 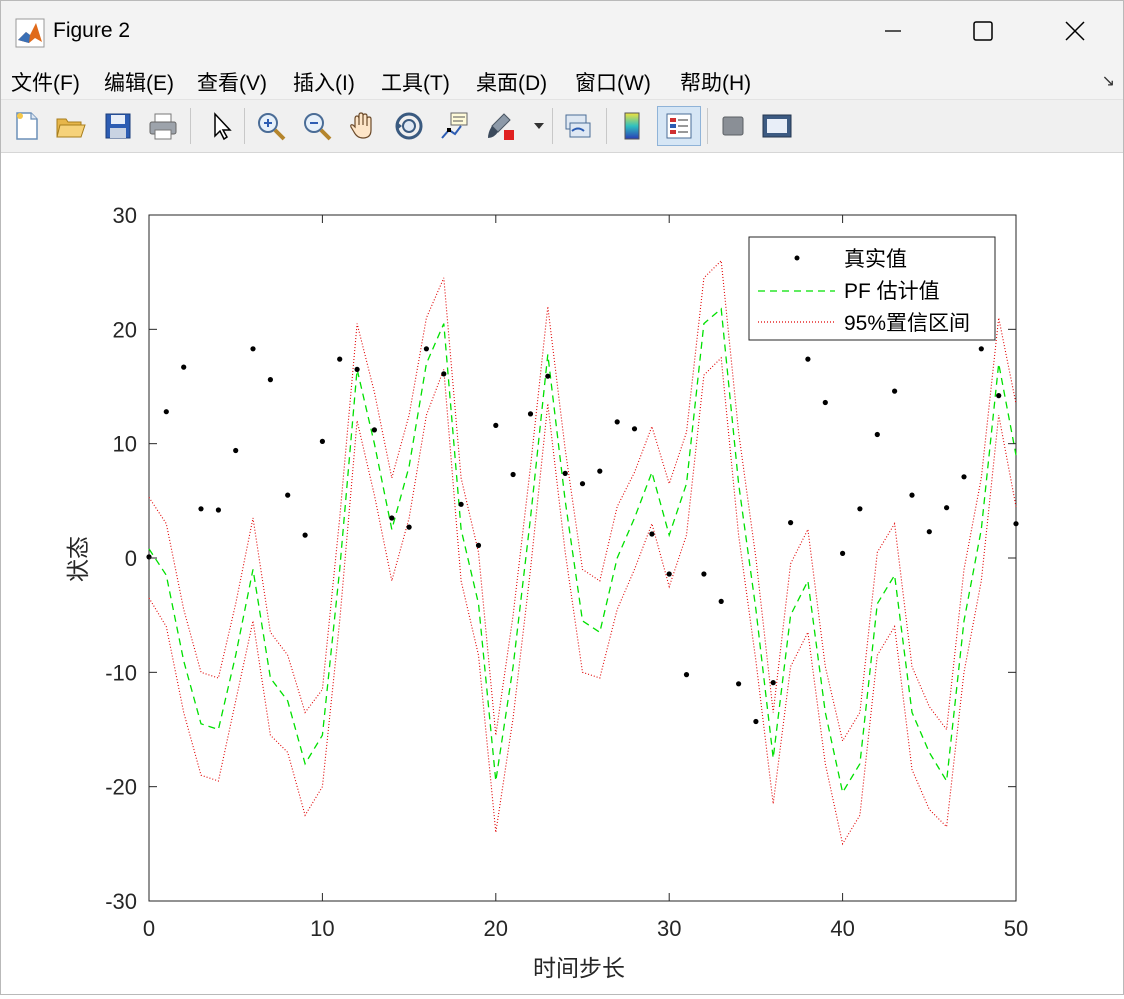 What do you see at coordinates (715, 82) in the screenshot?
I see `menu-help: 帮助(H)` at bounding box center [715, 82].